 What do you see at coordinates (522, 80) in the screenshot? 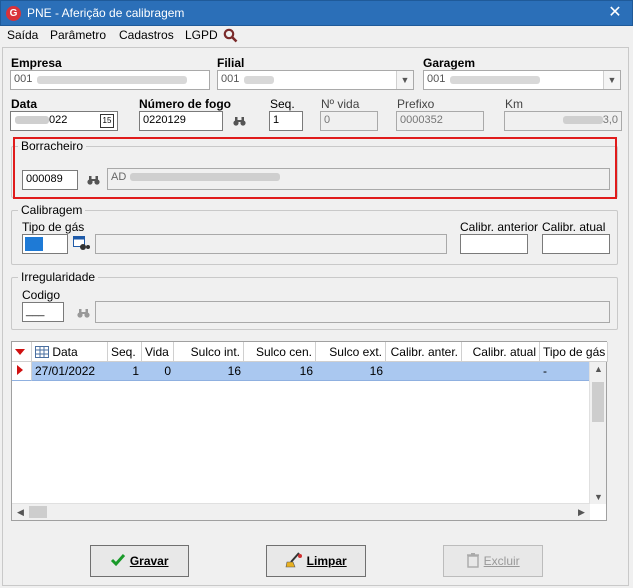
I see `garagem-select: 001 ▼` at bounding box center [522, 80].